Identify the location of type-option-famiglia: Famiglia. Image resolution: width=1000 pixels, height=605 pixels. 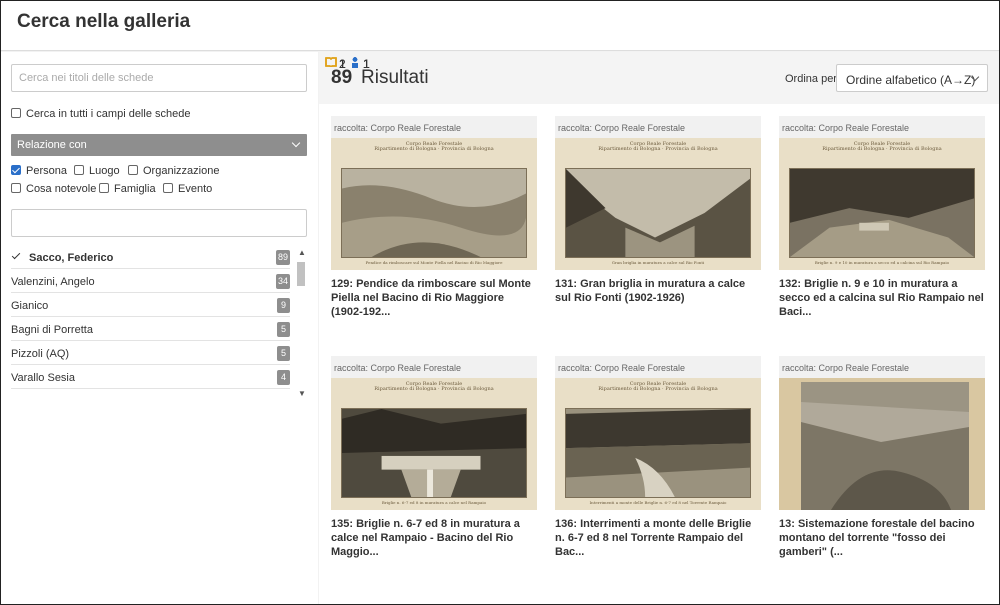
(127, 189).